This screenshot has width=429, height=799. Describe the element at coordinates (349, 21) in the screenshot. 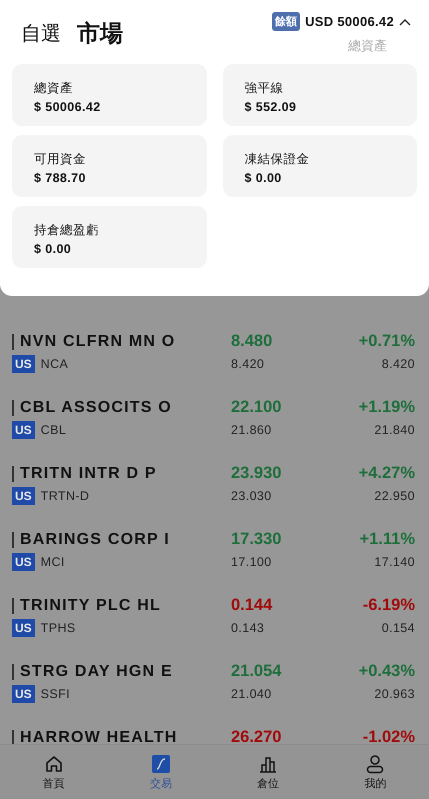

I see `balance-amount: USD 50006.42` at that location.